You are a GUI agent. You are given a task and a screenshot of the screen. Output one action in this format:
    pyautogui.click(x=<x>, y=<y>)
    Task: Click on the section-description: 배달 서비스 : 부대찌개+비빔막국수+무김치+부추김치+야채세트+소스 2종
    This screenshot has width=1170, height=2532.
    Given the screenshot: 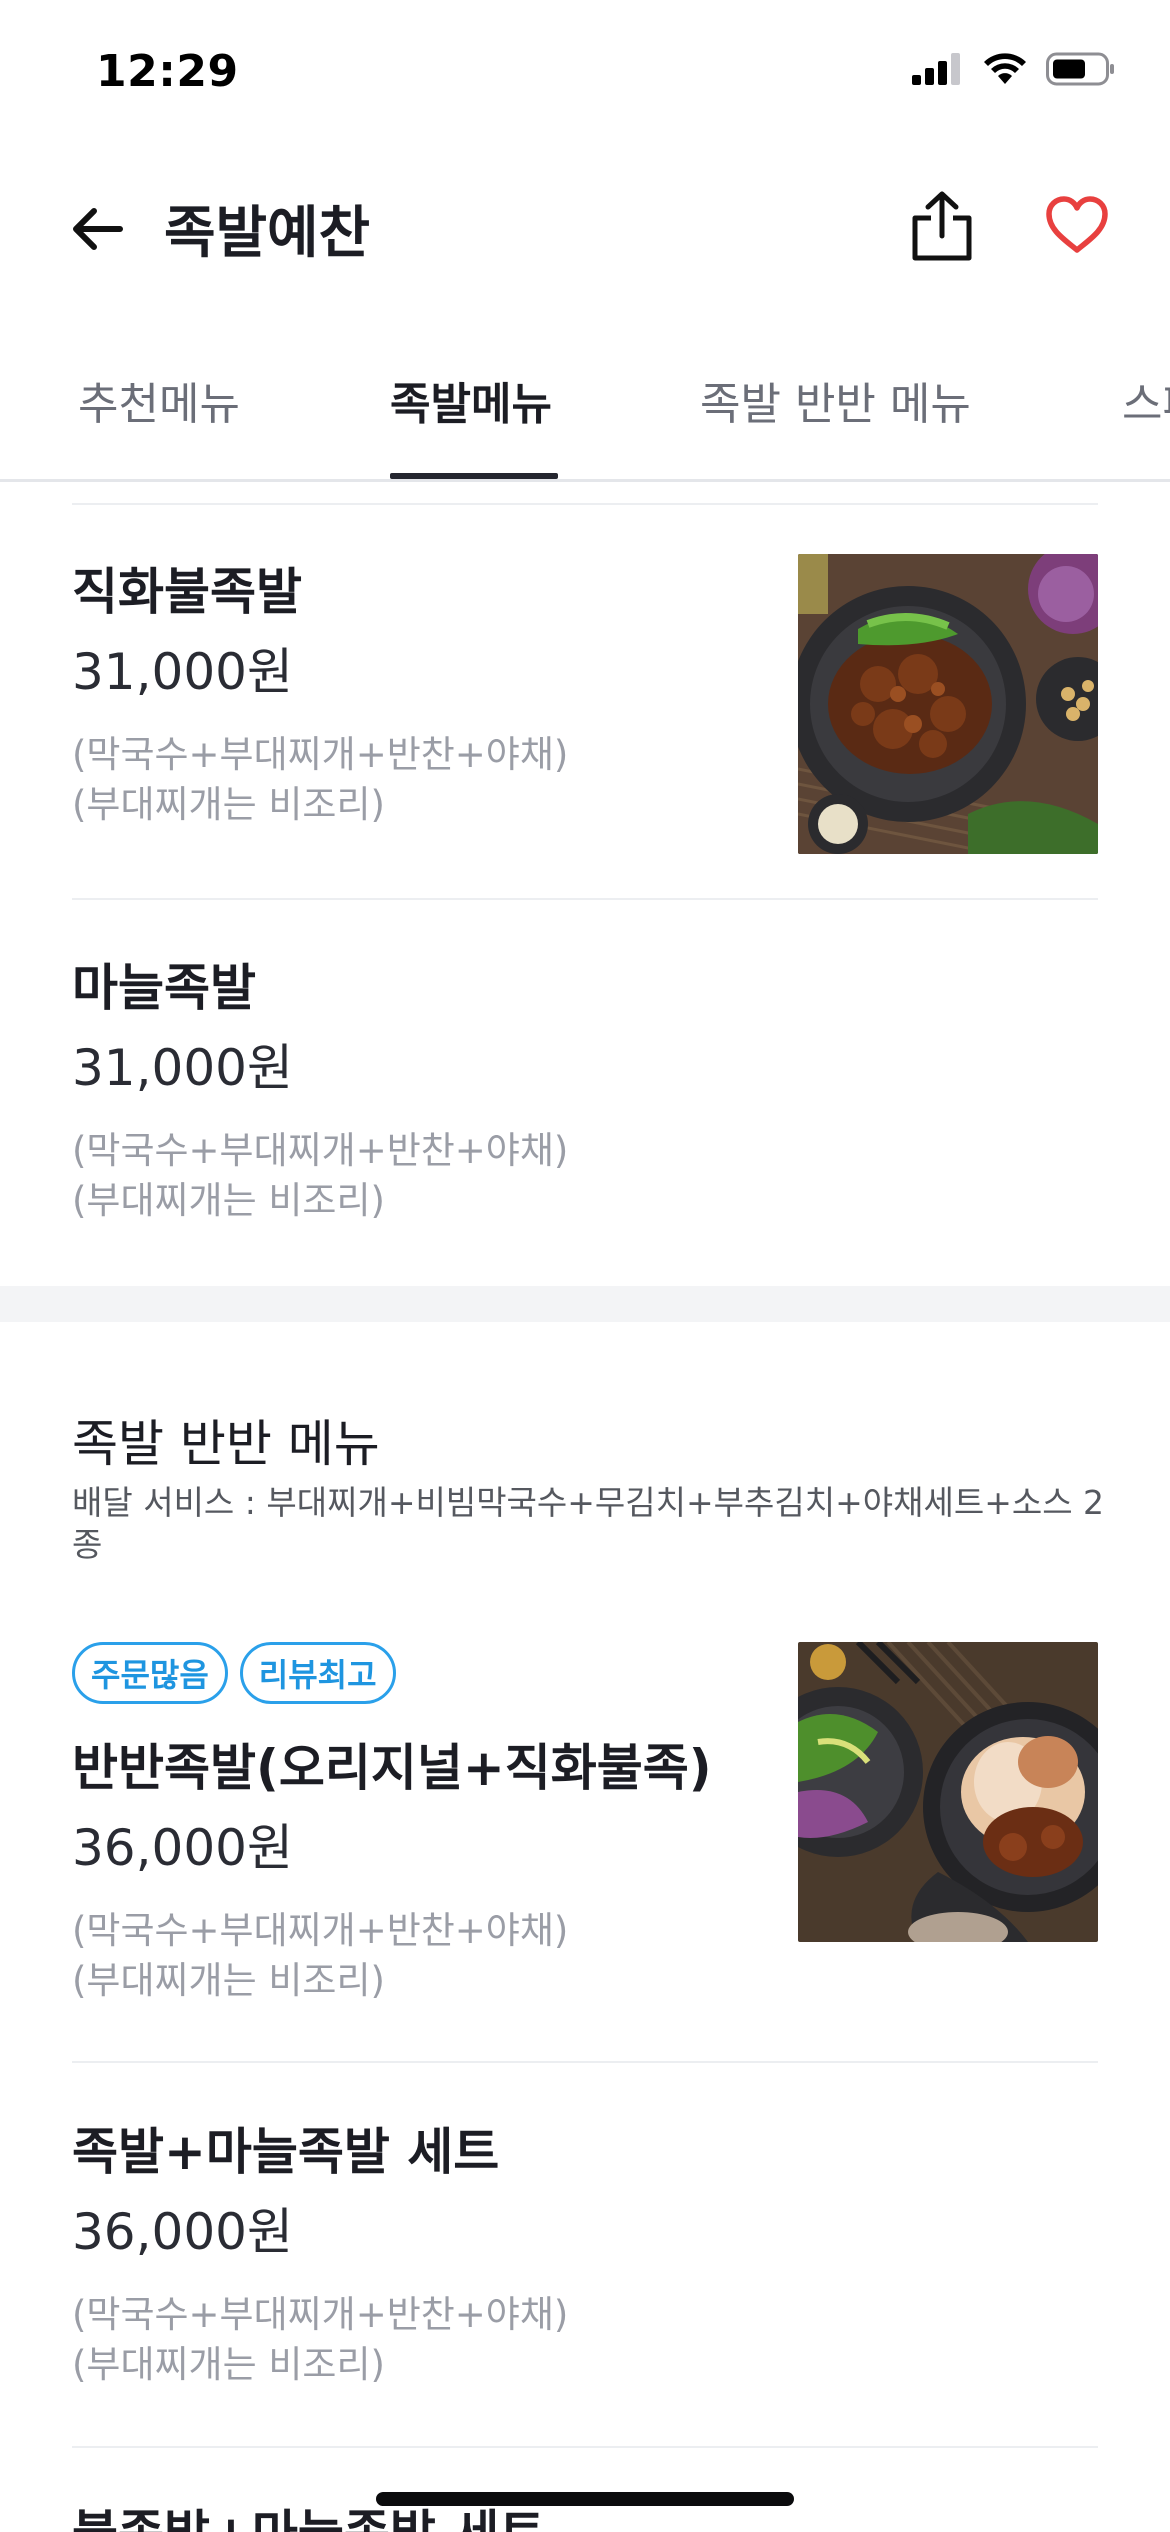 What is the action you would take?
    pyautogui.click(x=588, y=1523)
    